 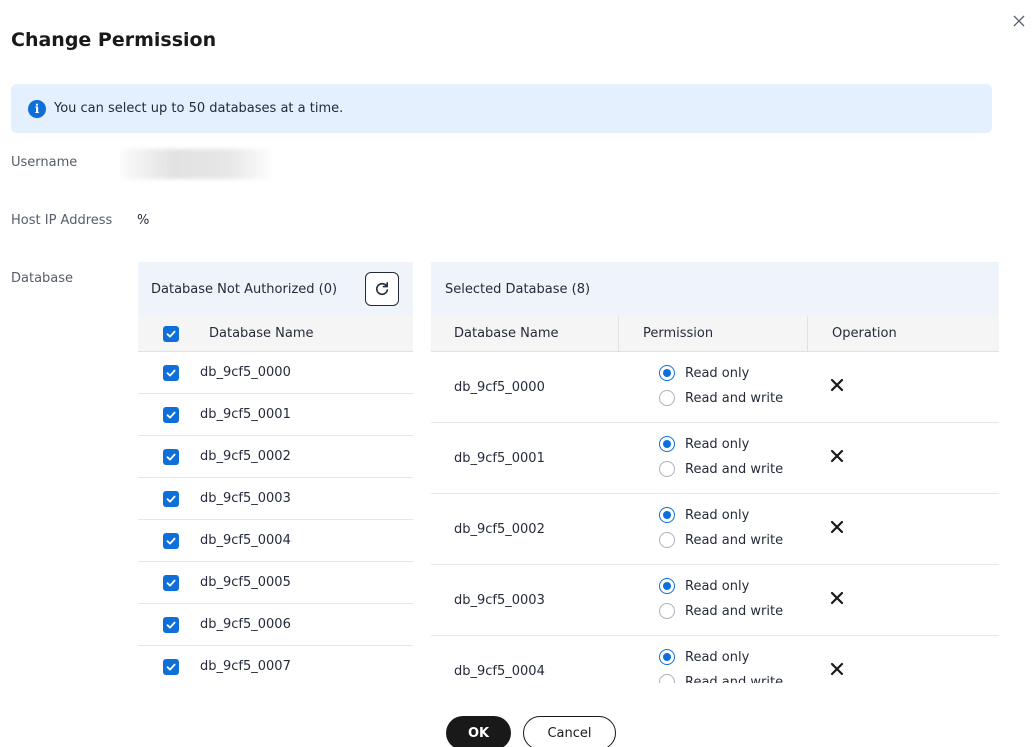 I want to click on database-name: db_9cf5_0005, so click(x=245, y=582).